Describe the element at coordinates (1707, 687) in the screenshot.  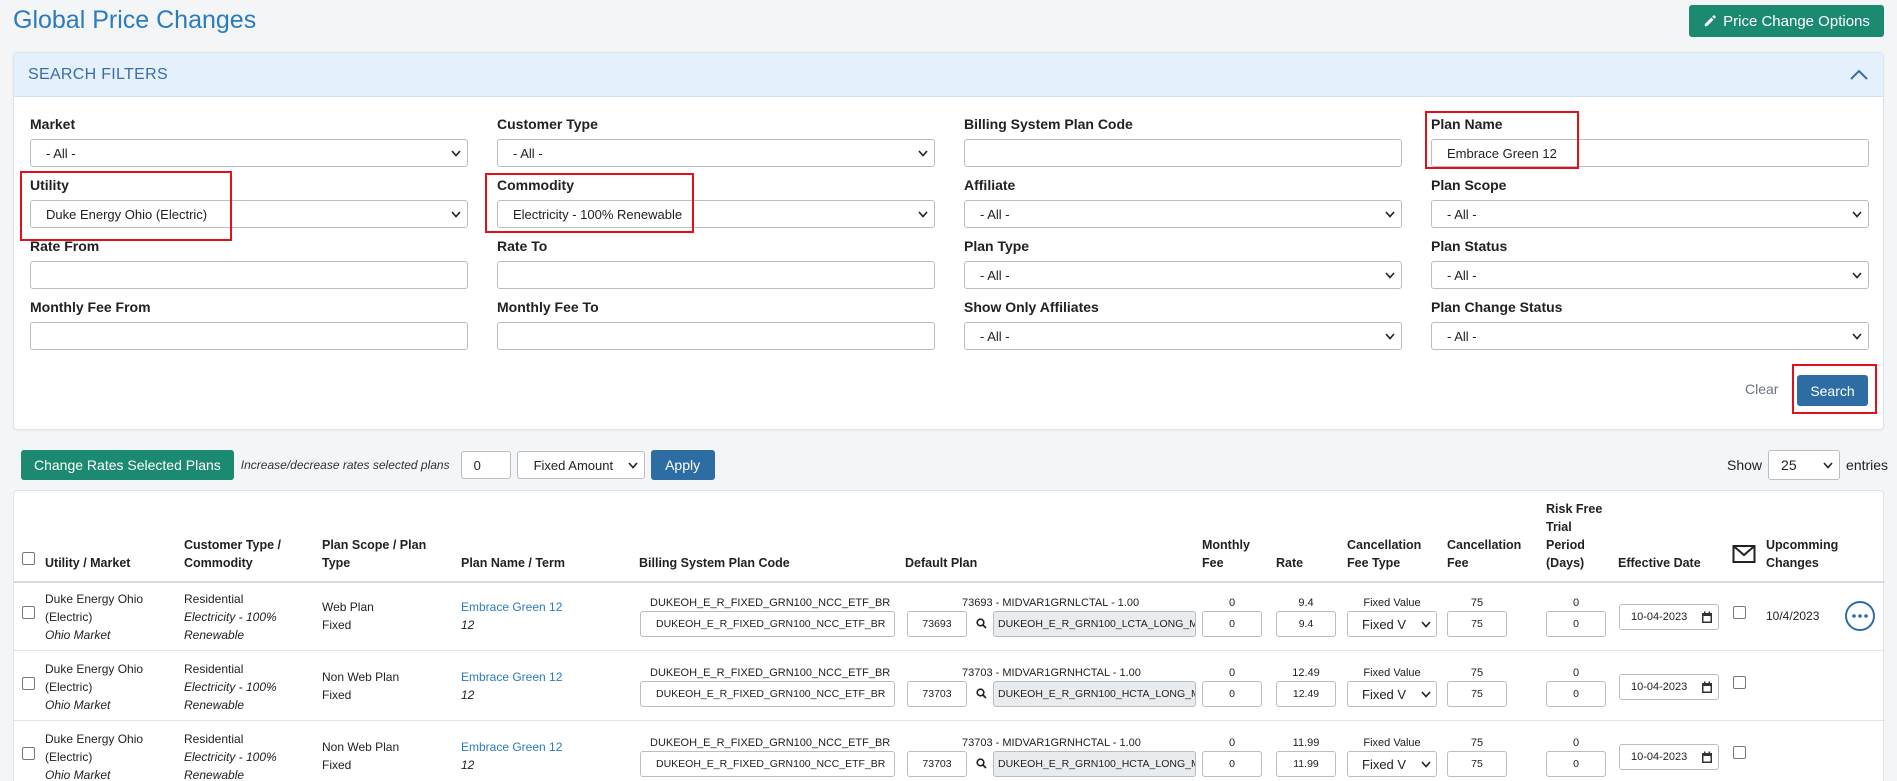
I see `calendar-icon` at that location.